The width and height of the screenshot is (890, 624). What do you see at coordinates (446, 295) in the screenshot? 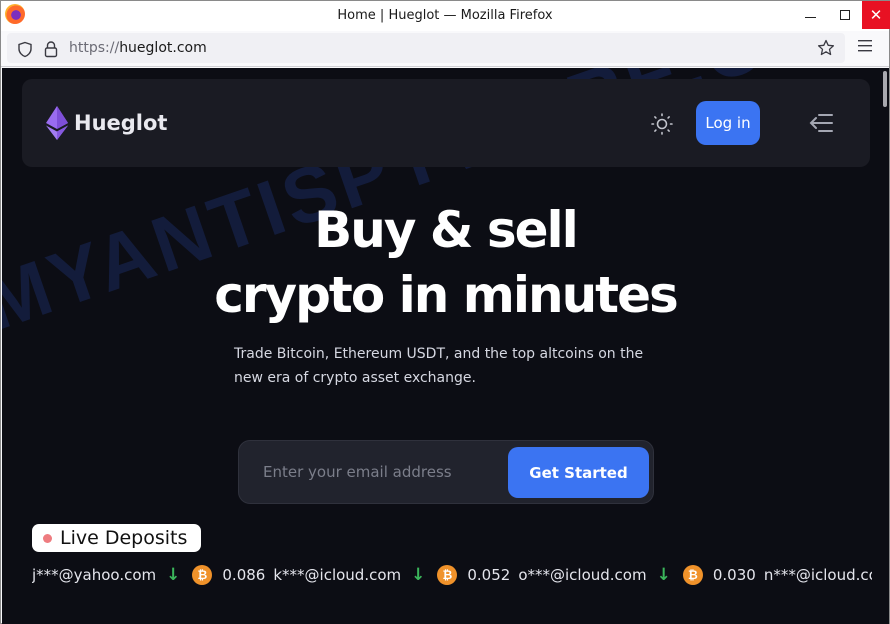
I see `hero-title-line-2: crypto in minutes` at bounding box center [446, 295].